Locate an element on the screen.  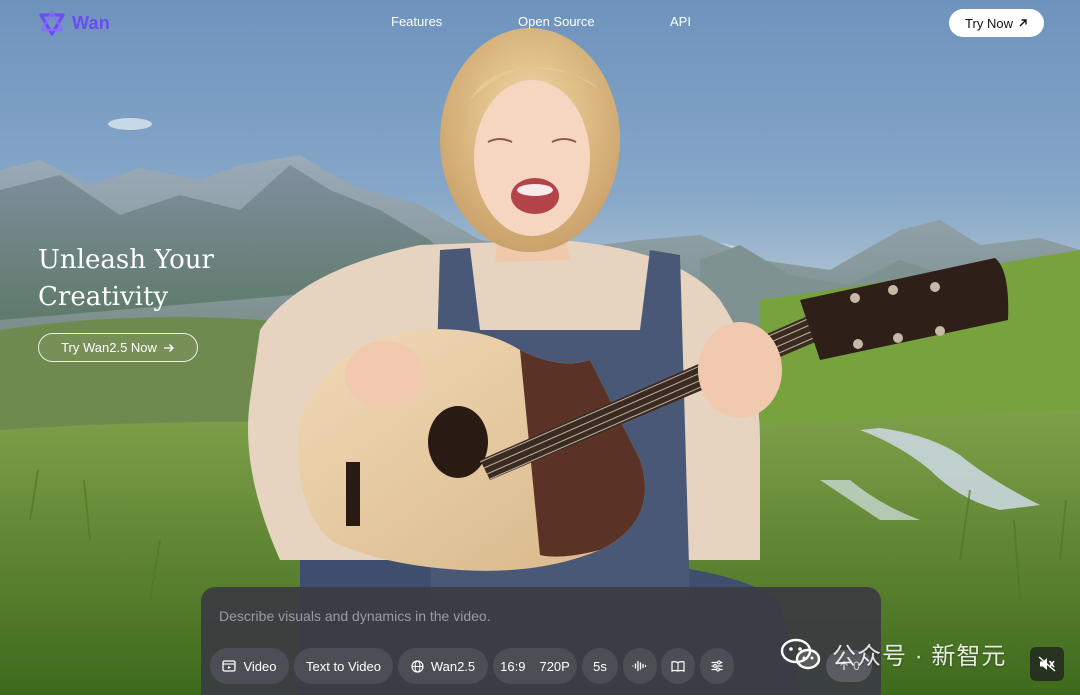
wechat-watermark: 公众号 · 新智元 is located at coordinates (893, 653).